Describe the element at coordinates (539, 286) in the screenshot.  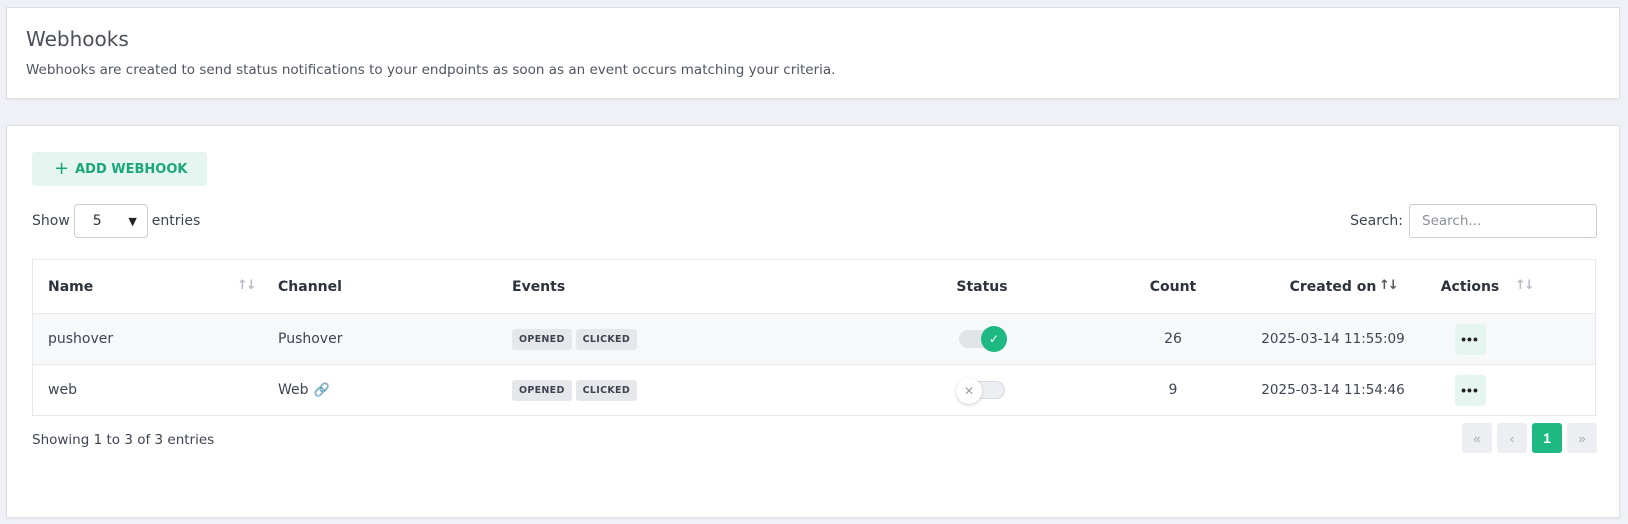
I see `col-header-events: Events` at that location.